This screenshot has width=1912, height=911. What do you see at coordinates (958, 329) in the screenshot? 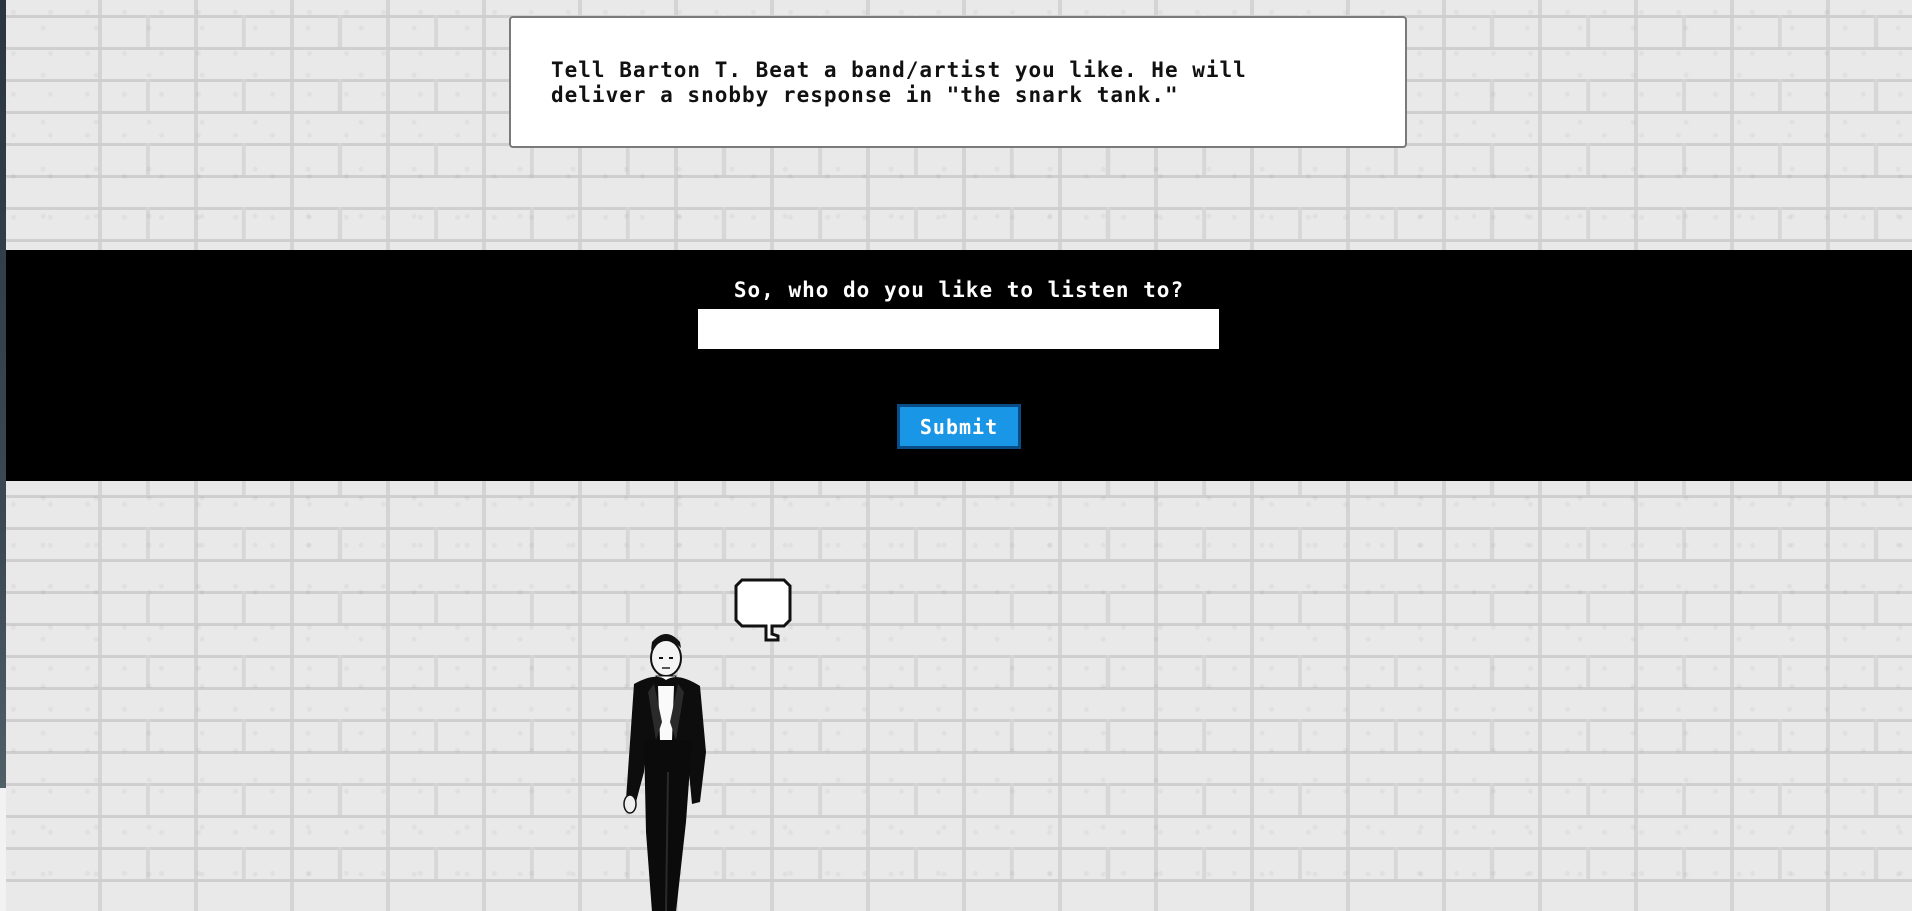
I see `artist-input` at bounding box center [958, 329].